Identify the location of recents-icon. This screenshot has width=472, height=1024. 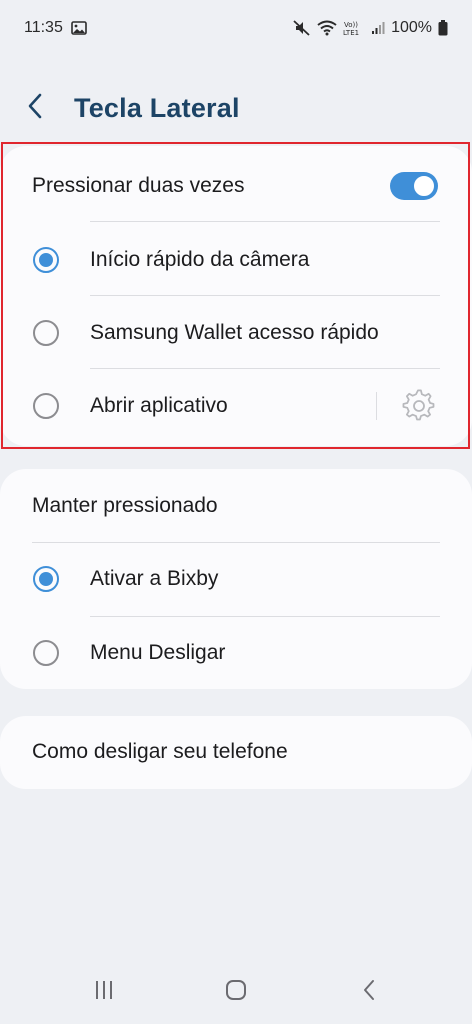
(104, 992).